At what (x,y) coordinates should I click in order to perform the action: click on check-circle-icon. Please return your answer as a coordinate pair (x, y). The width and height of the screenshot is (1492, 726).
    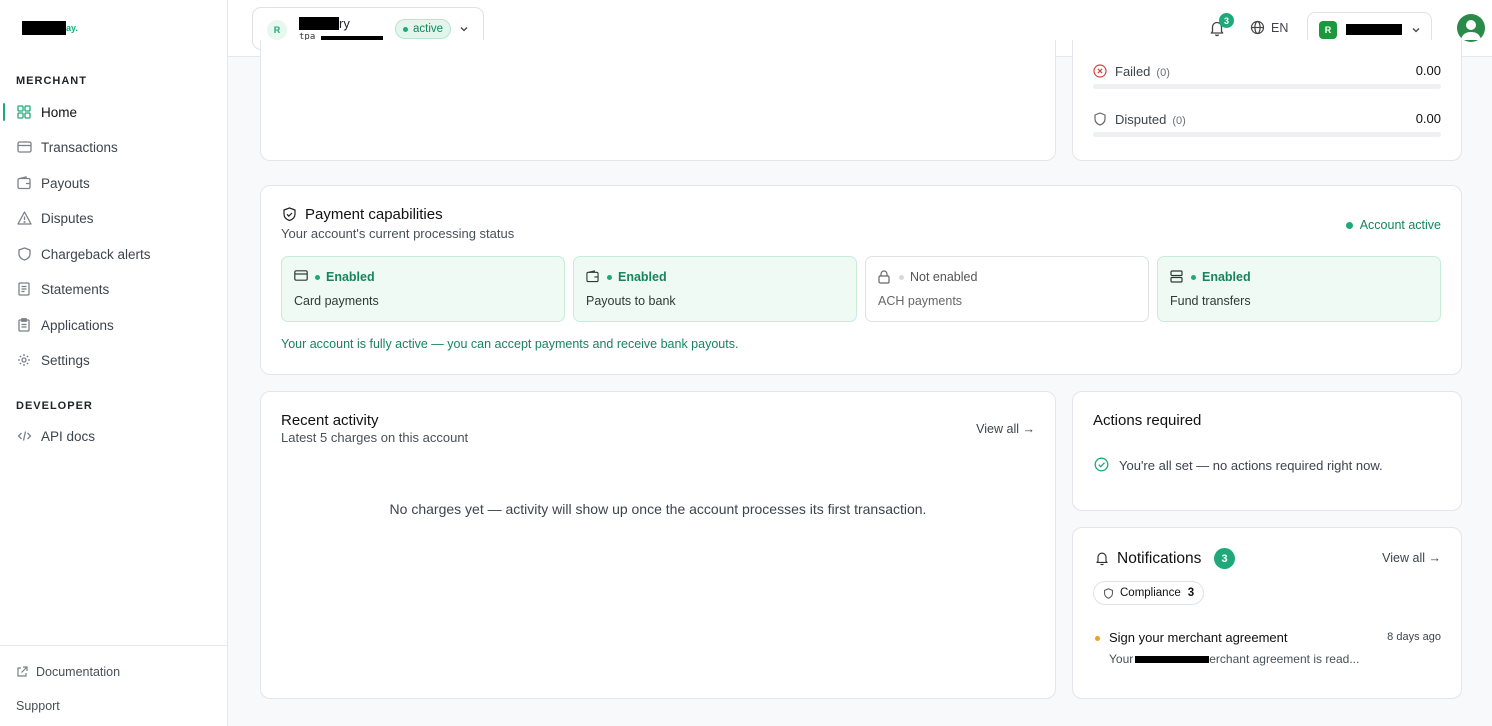
    Looking at the image, I should click on (1101, 464).